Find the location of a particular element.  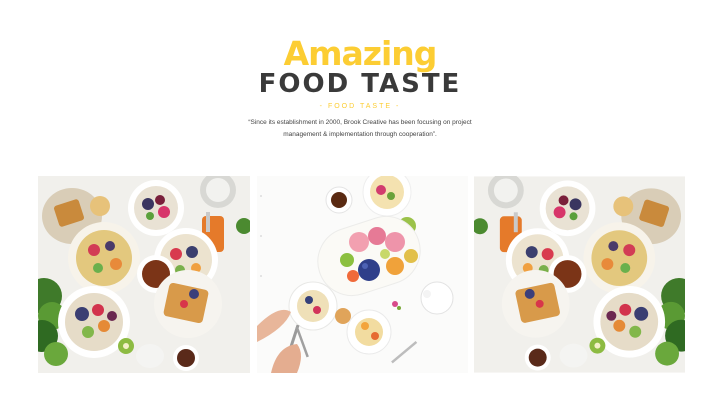

breakfast-spread-photo-mirrored is located at coordinates (579, 274).